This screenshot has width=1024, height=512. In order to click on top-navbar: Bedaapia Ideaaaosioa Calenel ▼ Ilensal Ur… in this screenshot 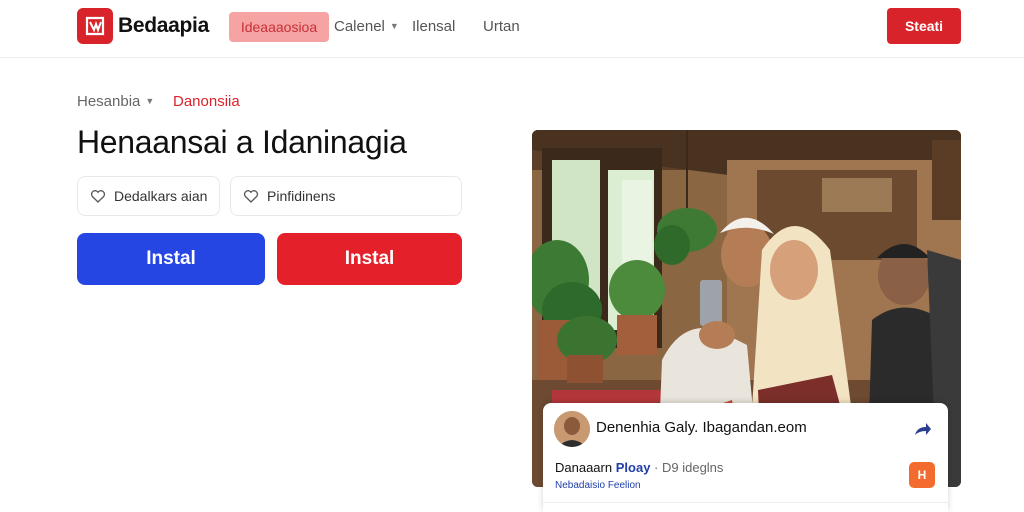, I will do `click(512, 29)`.